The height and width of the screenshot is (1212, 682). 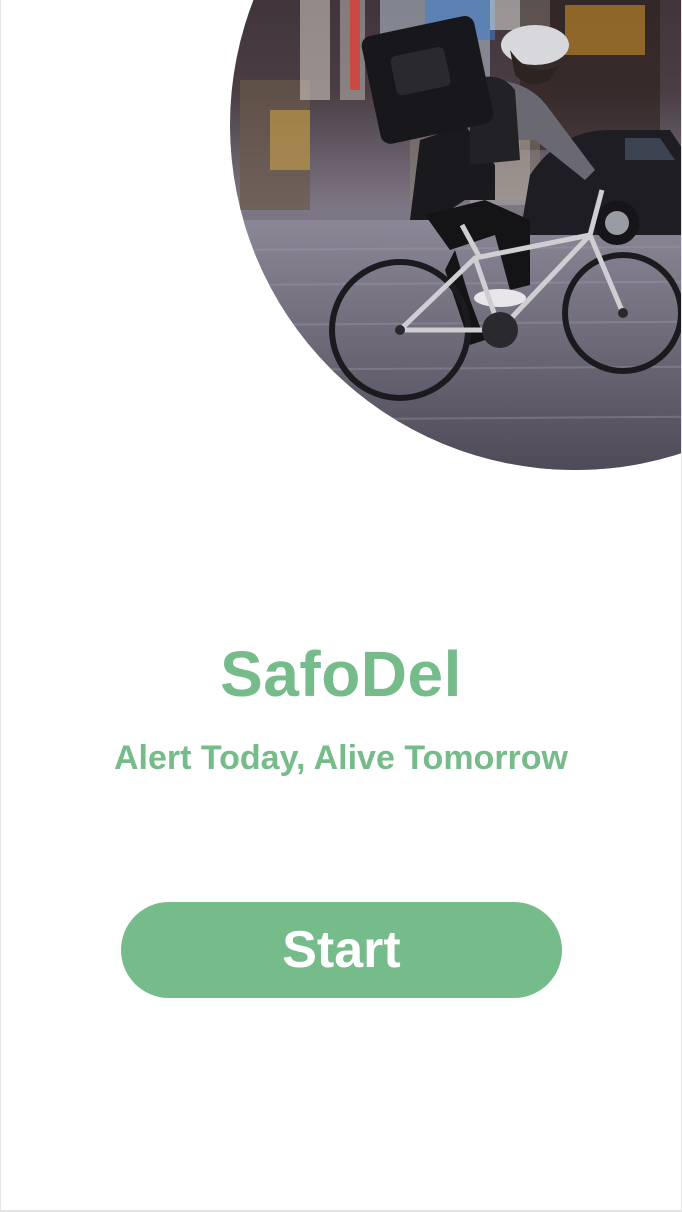 What do you see at coordinates (341, 758) in the screenshot?
I see `app-tagline: Alert Today, Alive Tomorrow` at bounding box center [341, 758].